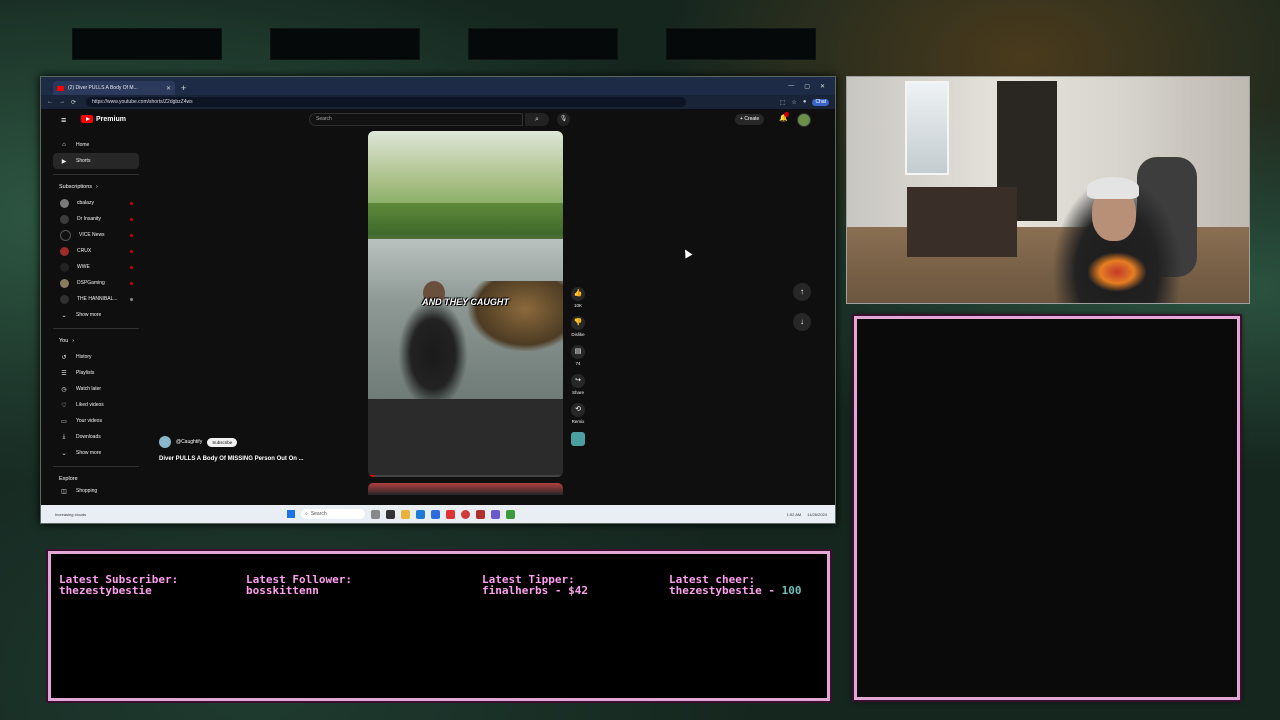 The image size is (1280, 720). I want to click on video-frame-diver, so click(433, 349).